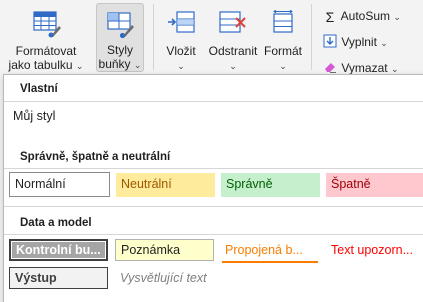 Image resolution: width=423 pixels, height=302 pixels. What do you see at coordinates (213, 223) in the screenshot?
I see `section-header-data-model: Data a model` at bounding box center [213, 223].